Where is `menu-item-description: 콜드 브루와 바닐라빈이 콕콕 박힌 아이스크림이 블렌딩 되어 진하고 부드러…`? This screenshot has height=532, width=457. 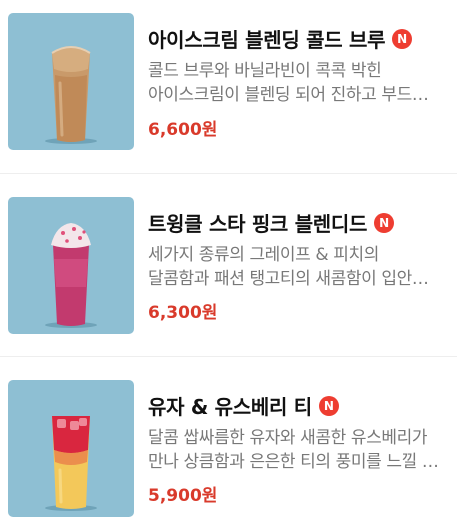 menu-item-description: 콜드 브루와 바닐라빈이 콕콕 박힌 아이스크림이 블렌딩 되어 진하고 부드러… is located at coordinates (295, 83).